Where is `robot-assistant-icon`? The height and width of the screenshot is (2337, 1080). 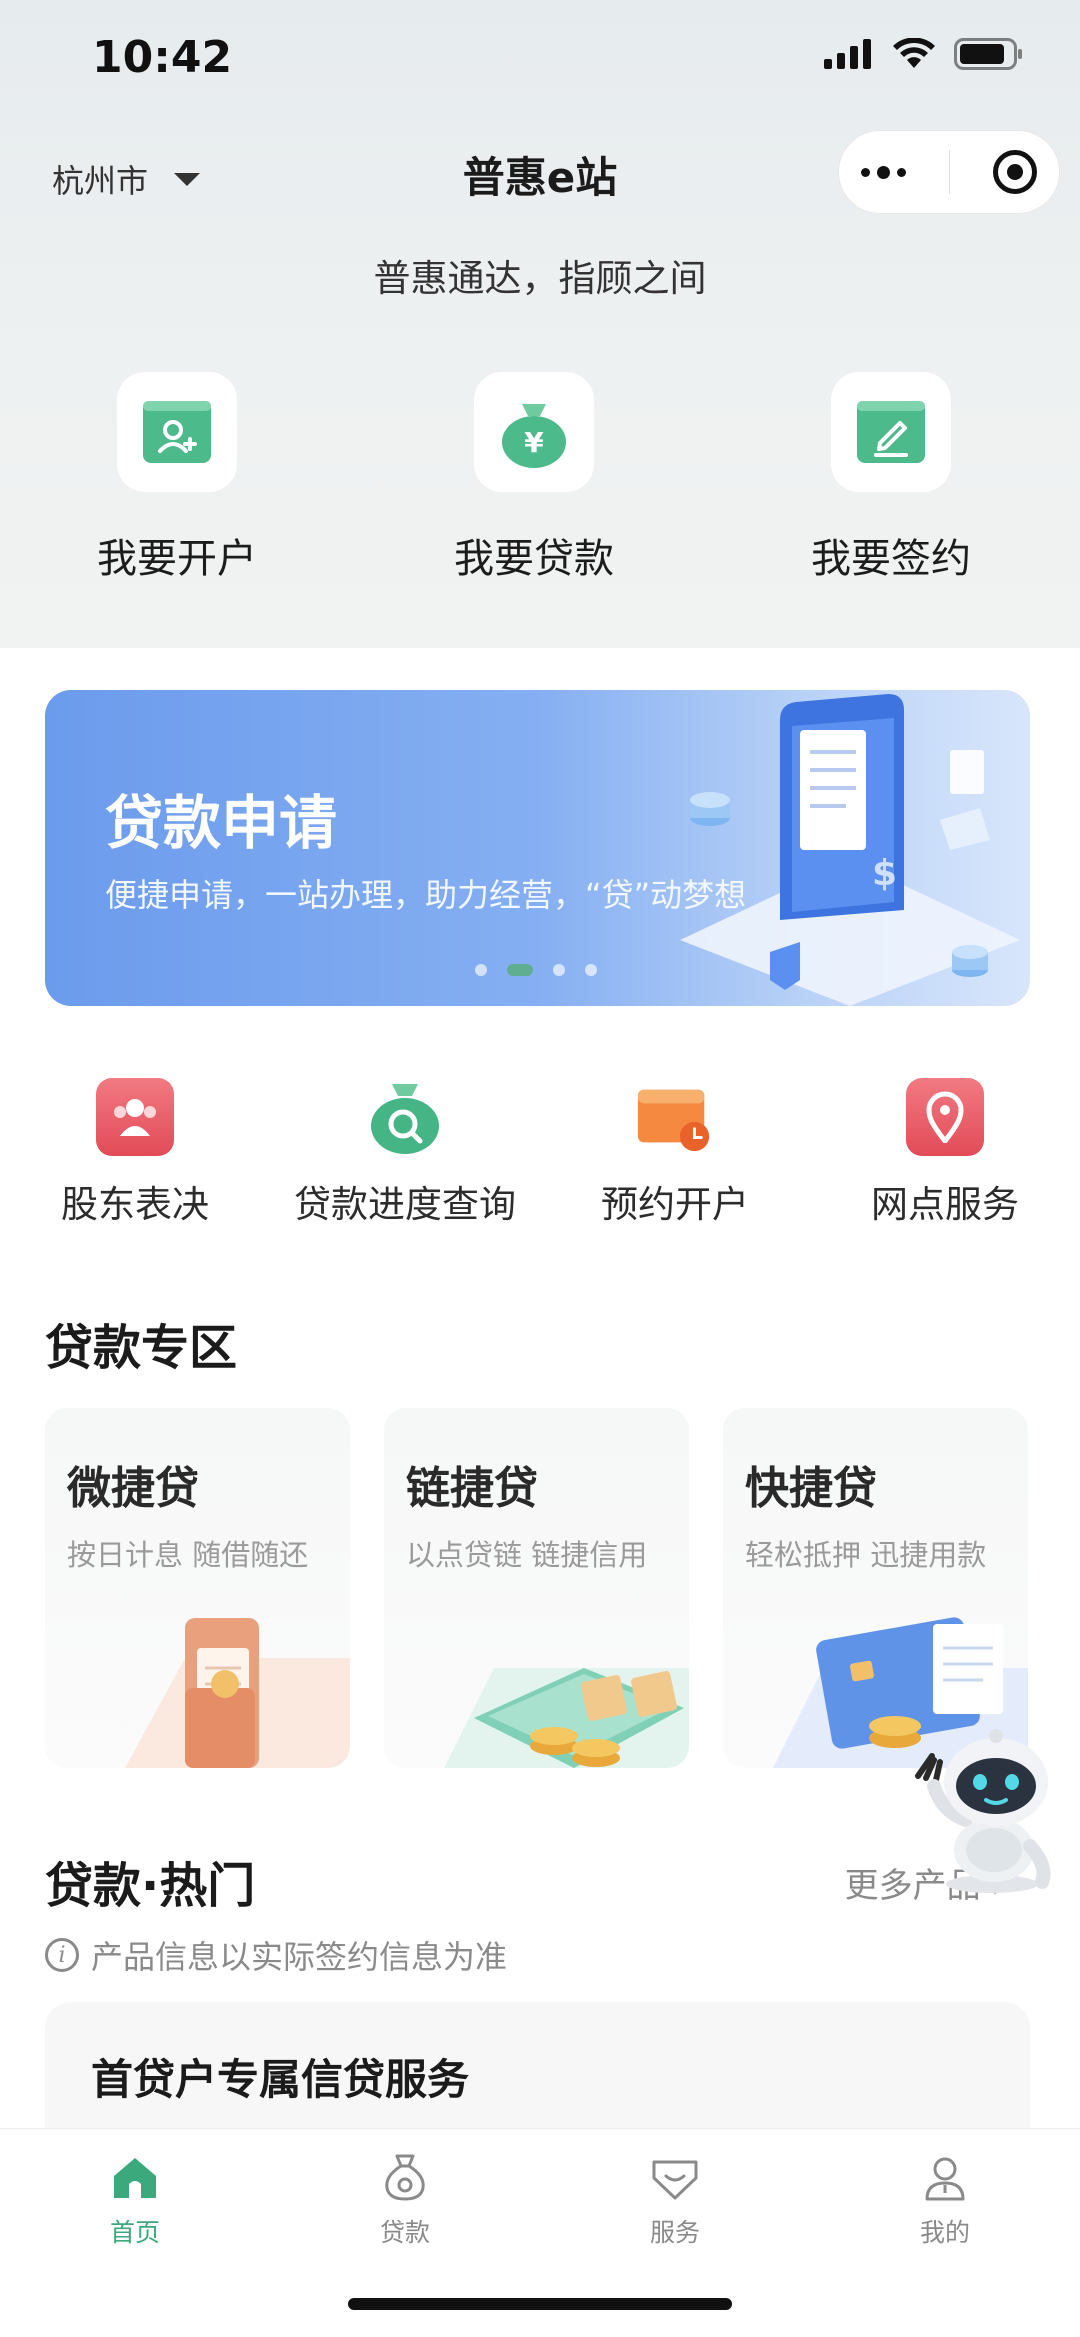 robot-assistant-icon is located at coordinates (992, 1806).